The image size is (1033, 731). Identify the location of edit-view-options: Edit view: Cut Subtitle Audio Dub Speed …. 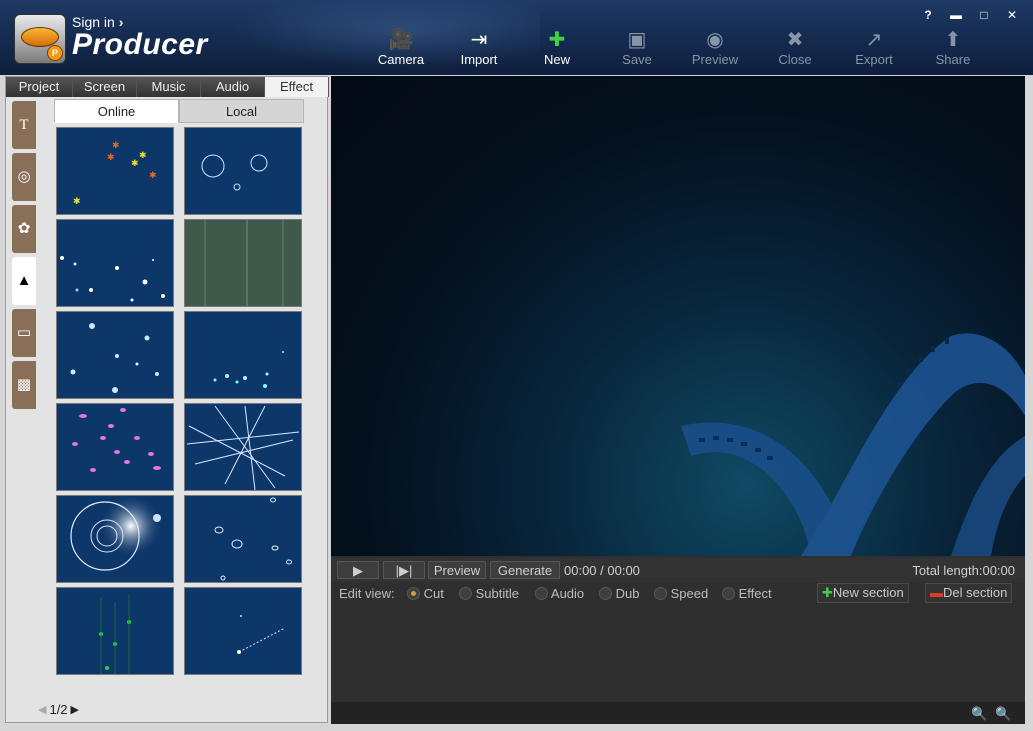
(678, 594).